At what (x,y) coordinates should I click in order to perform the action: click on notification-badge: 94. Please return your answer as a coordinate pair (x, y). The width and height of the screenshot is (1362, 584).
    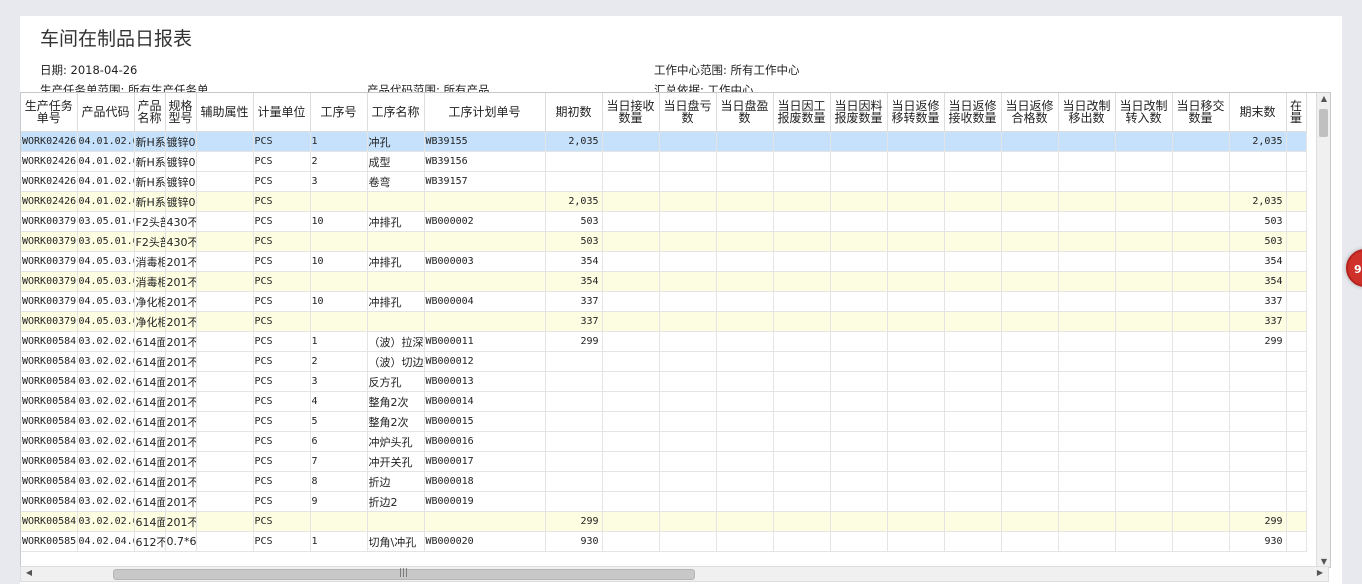
    Looking at the image, I should click on (1354, 268).